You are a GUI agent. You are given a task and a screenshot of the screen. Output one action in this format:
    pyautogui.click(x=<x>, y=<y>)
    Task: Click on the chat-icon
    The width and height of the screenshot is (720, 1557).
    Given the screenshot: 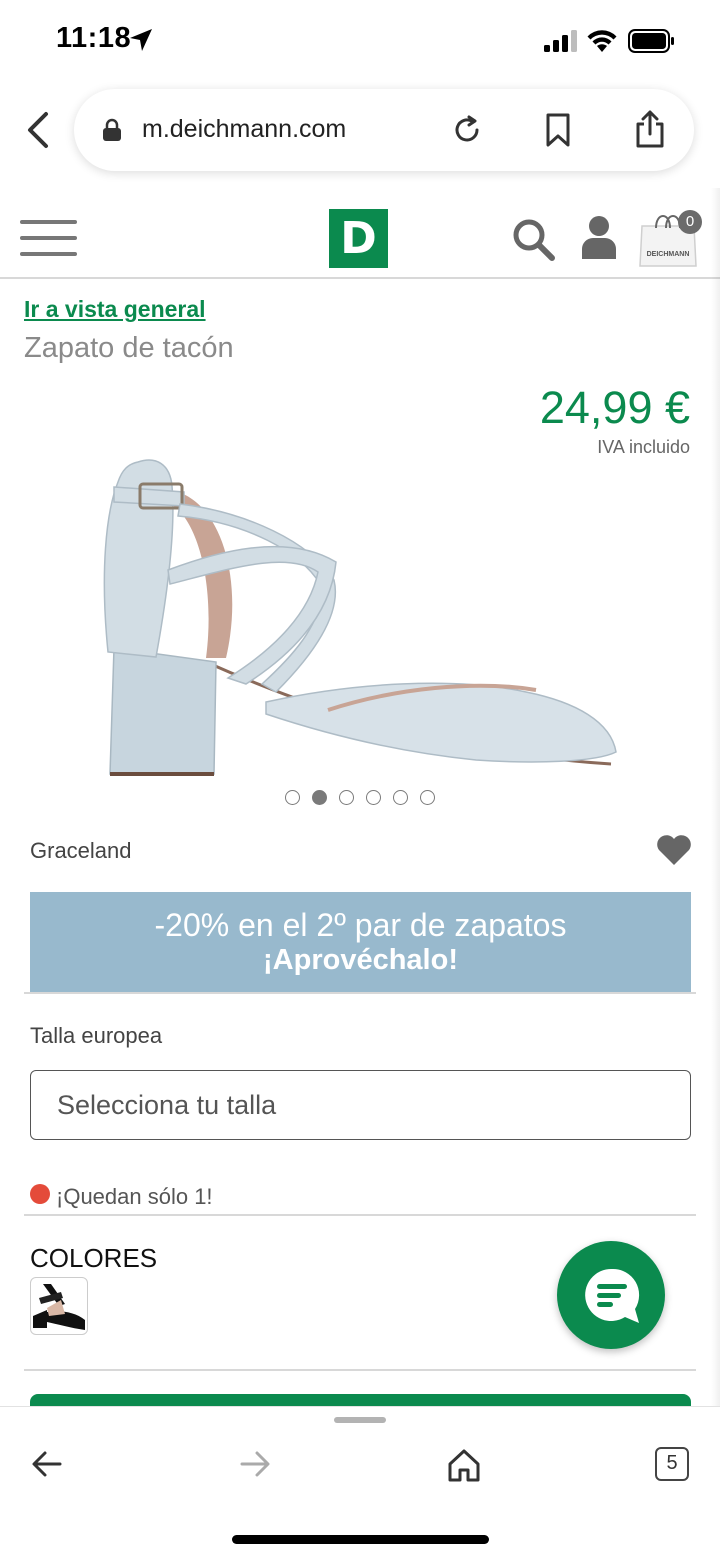 What is the action you would take?
    pyautogui.click(x=612, y=1298)
    